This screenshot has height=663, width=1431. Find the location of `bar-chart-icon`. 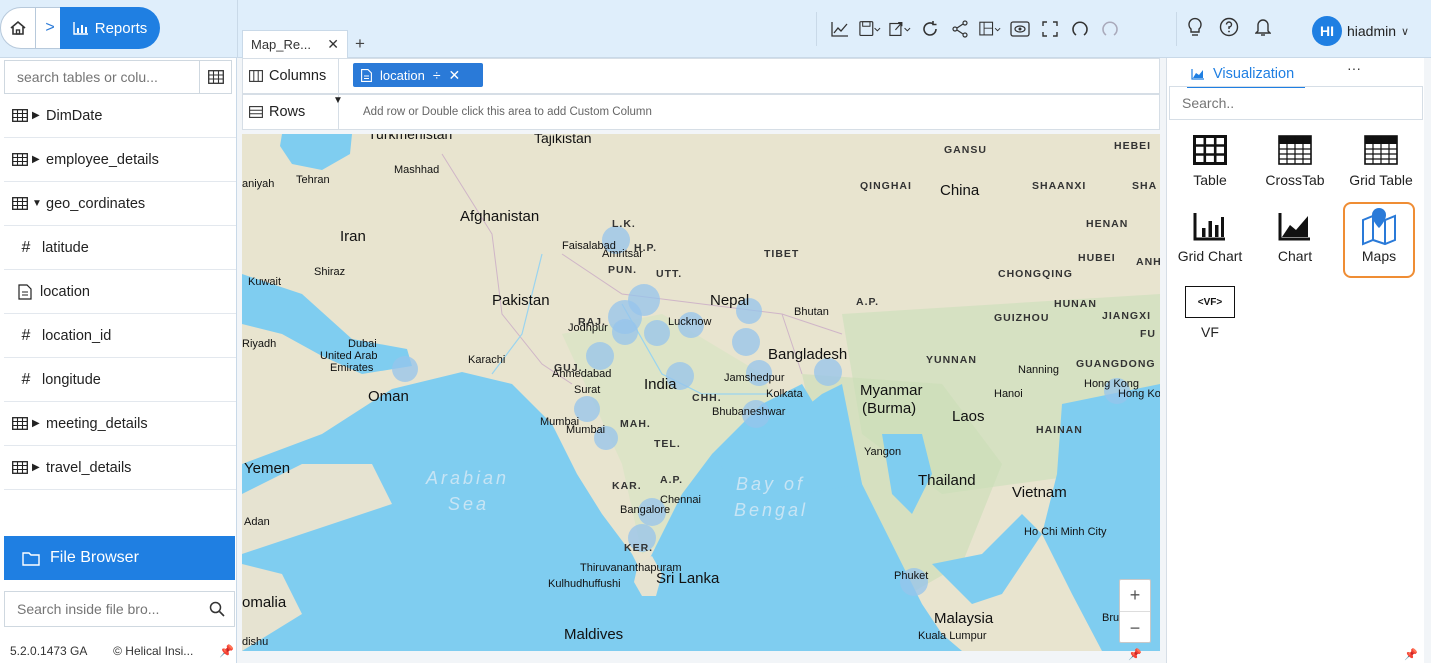

bar-chart-icon is located at coordinates (80, 28).